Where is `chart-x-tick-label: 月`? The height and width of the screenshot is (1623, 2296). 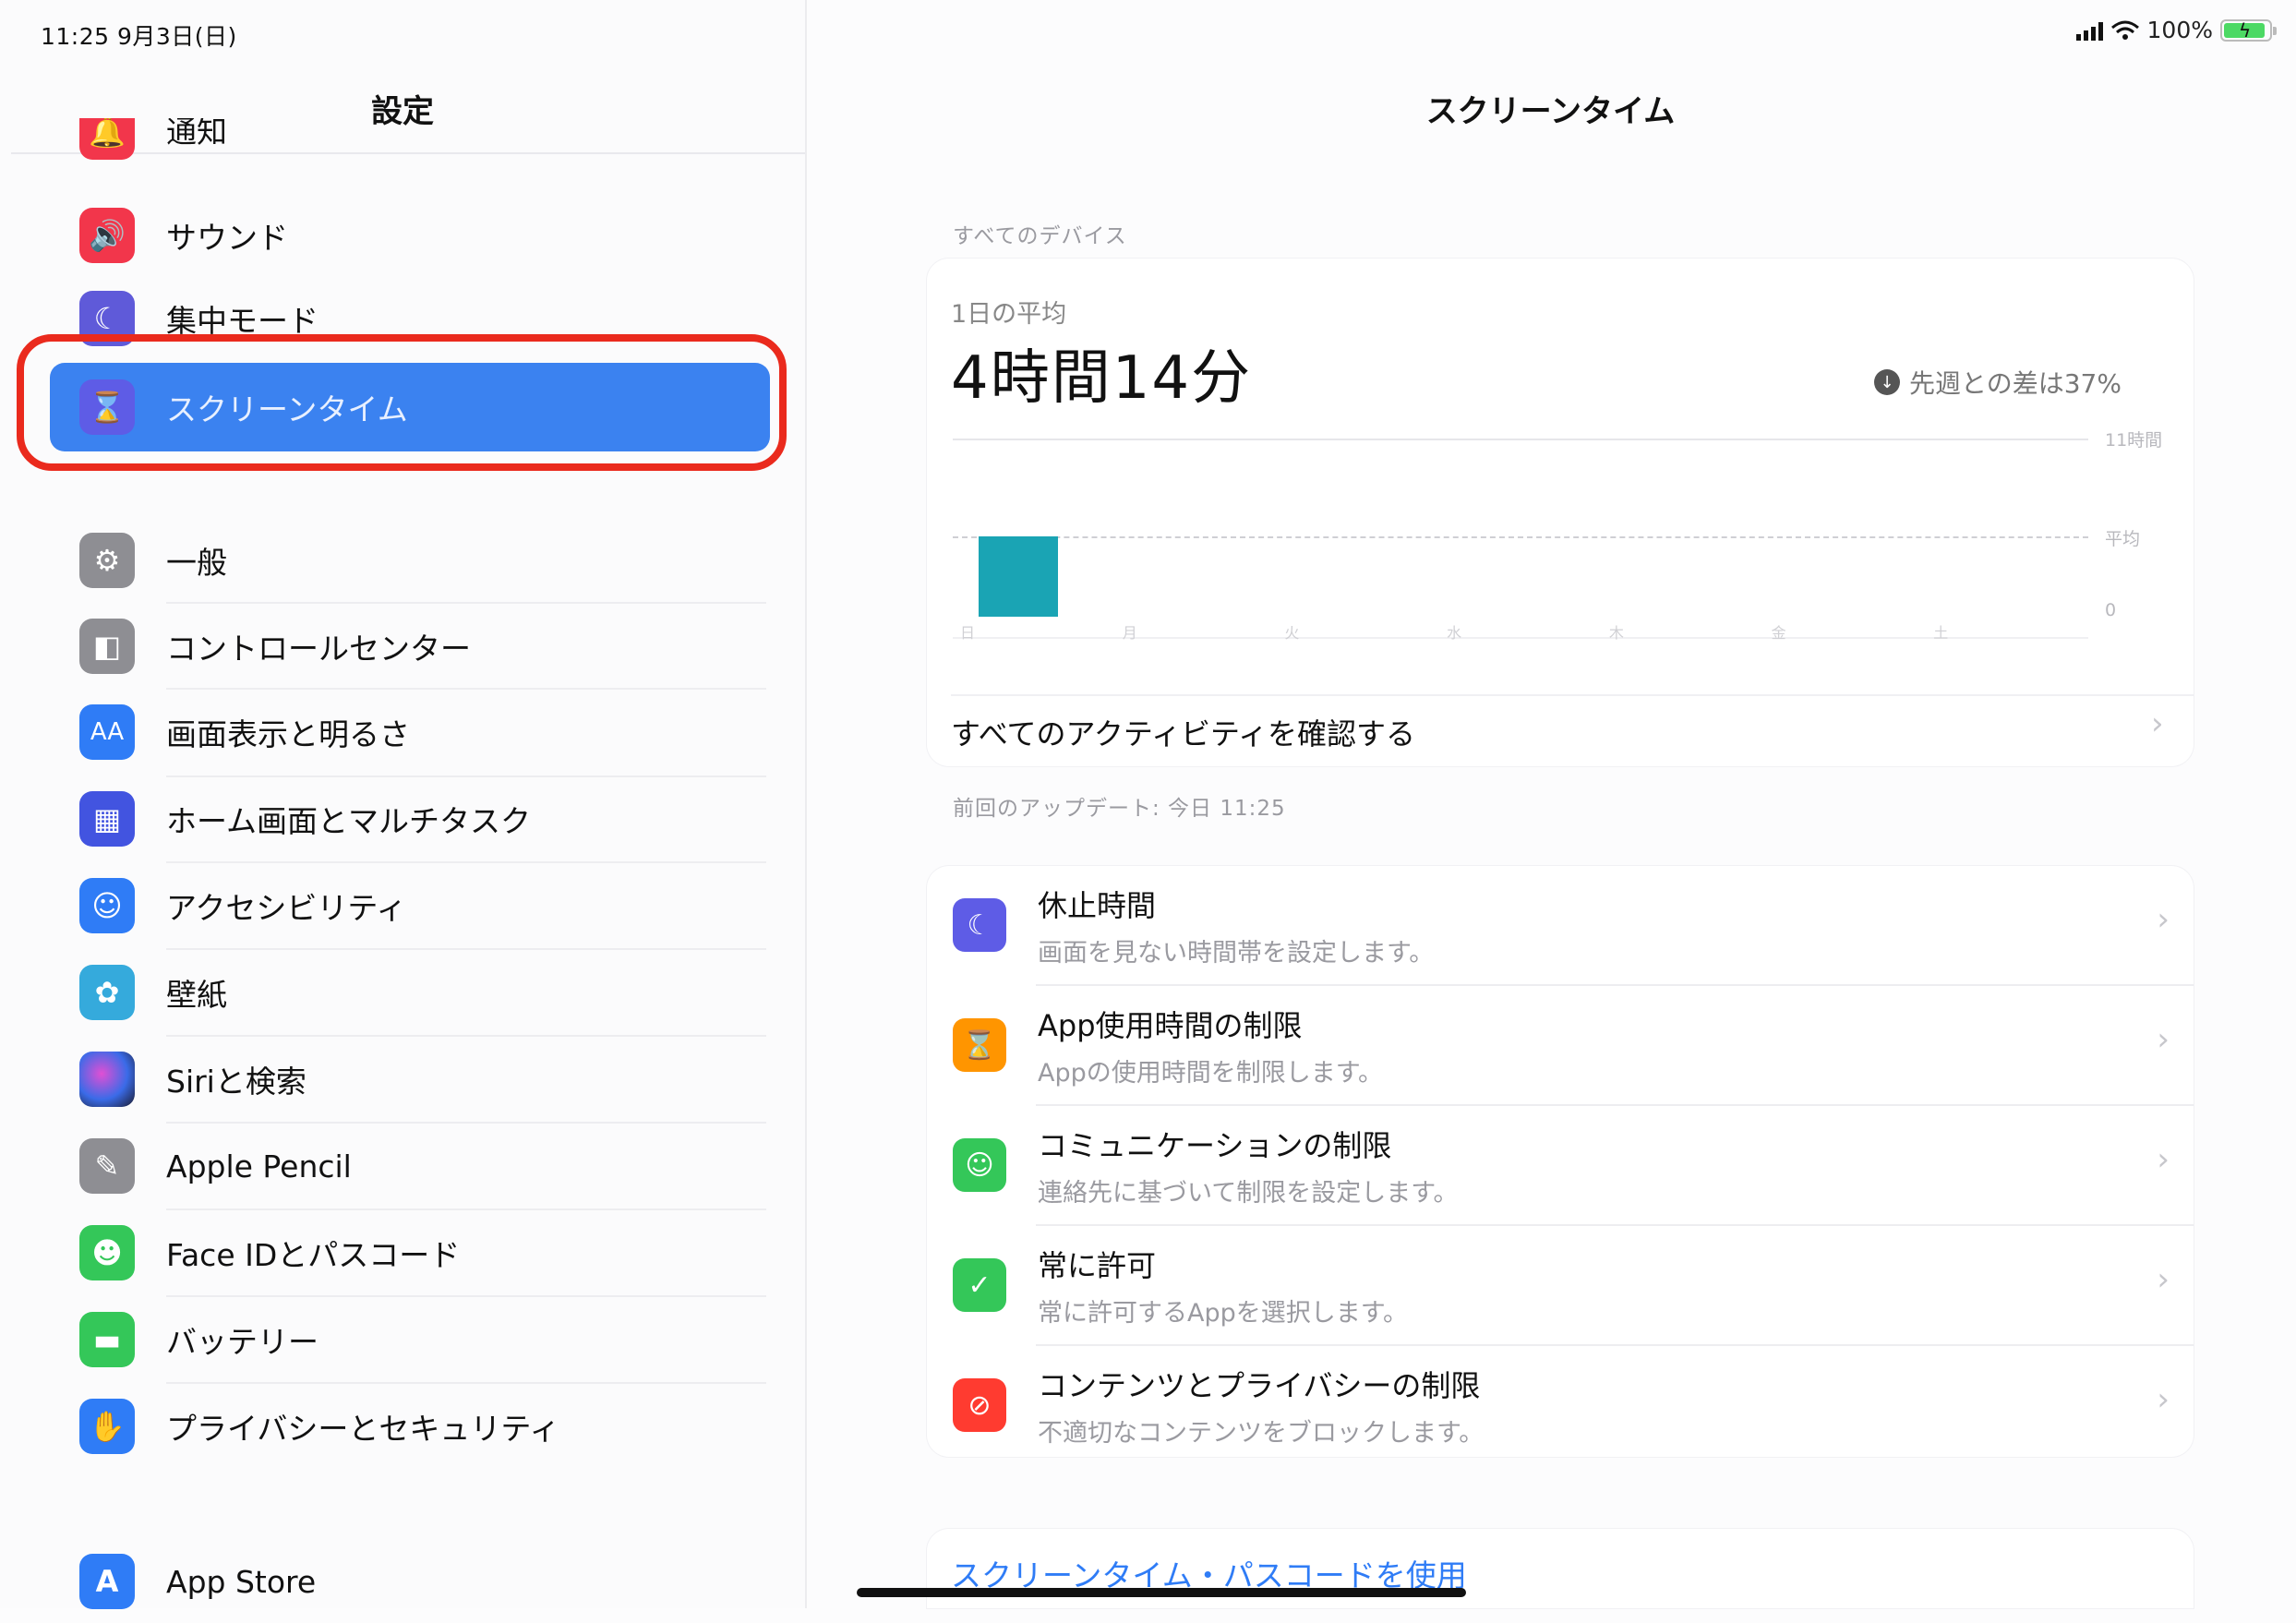
chart-x-tick-label: 月 is located at coordinates (1129, 633).